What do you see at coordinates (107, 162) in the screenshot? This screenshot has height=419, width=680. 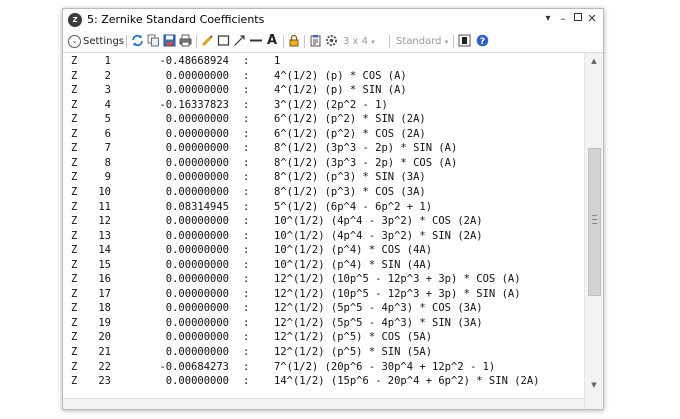 I see `term-number: 8` at bounding box center [107, 162].